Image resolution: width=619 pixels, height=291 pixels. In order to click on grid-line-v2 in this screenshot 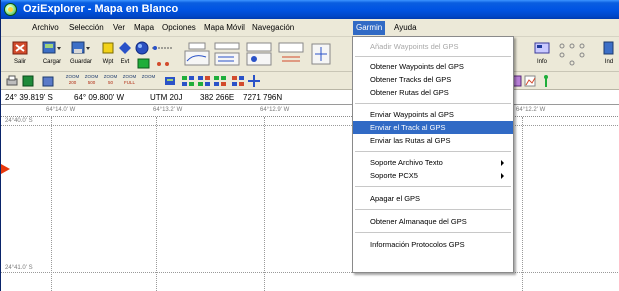, I will do `click(156, 204)`.